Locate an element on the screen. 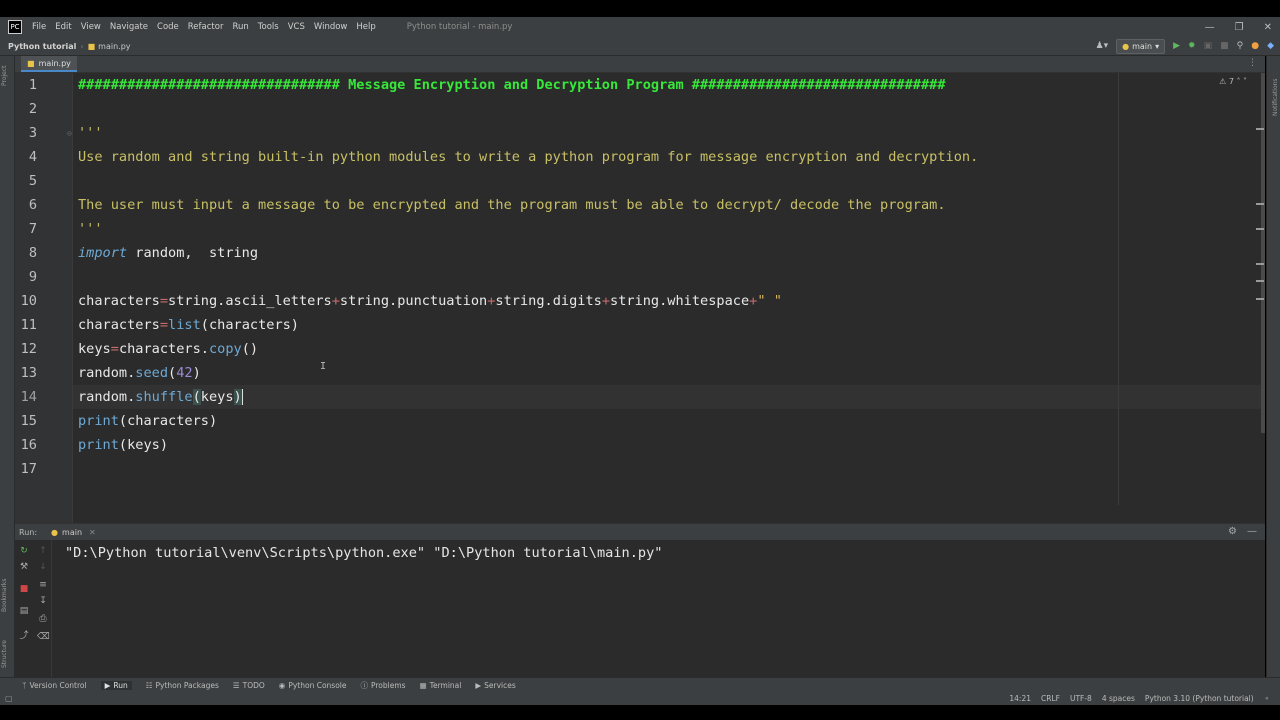 The image size is (1280, 720). wrench-icon: ⚒ is located at coordinates (24, 567).